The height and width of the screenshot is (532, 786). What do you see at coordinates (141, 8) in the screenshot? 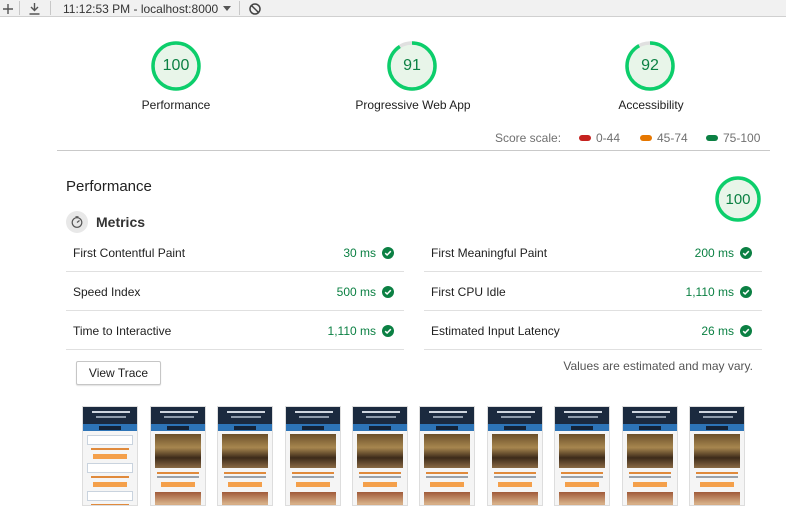
I see `report-timestamp: 11:12:53 PM - localhost:8000` at bounding box center [141, 8].